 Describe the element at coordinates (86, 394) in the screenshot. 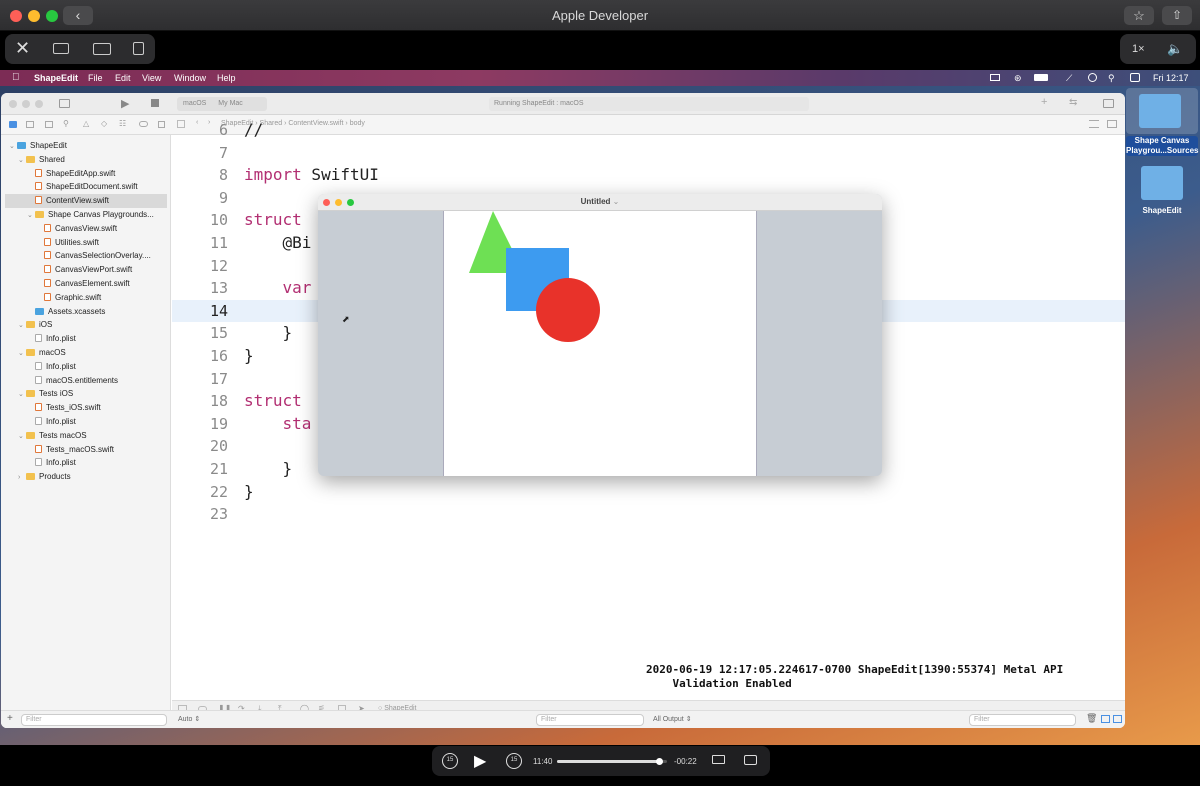

I see `navigator-item: ⌄ Tests iOS` at that location.